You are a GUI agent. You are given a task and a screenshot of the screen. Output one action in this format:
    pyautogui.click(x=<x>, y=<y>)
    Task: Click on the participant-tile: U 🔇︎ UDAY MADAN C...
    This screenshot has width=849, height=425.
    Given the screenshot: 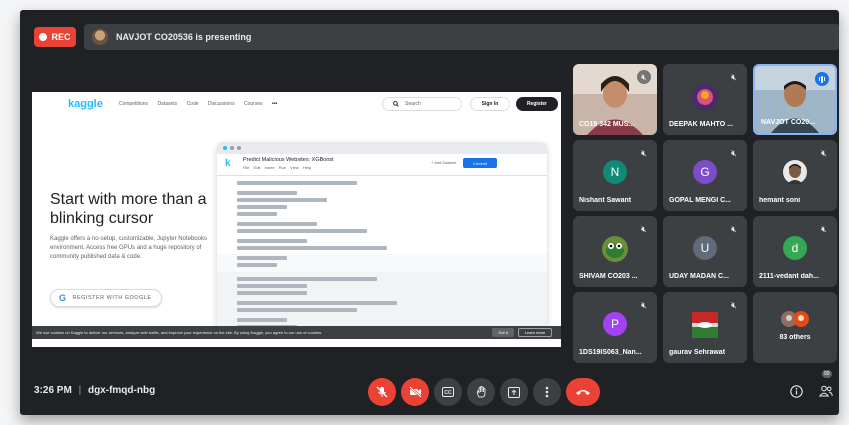 What is the action you would take?
    pyautogui.click(x=705, y=251)
    